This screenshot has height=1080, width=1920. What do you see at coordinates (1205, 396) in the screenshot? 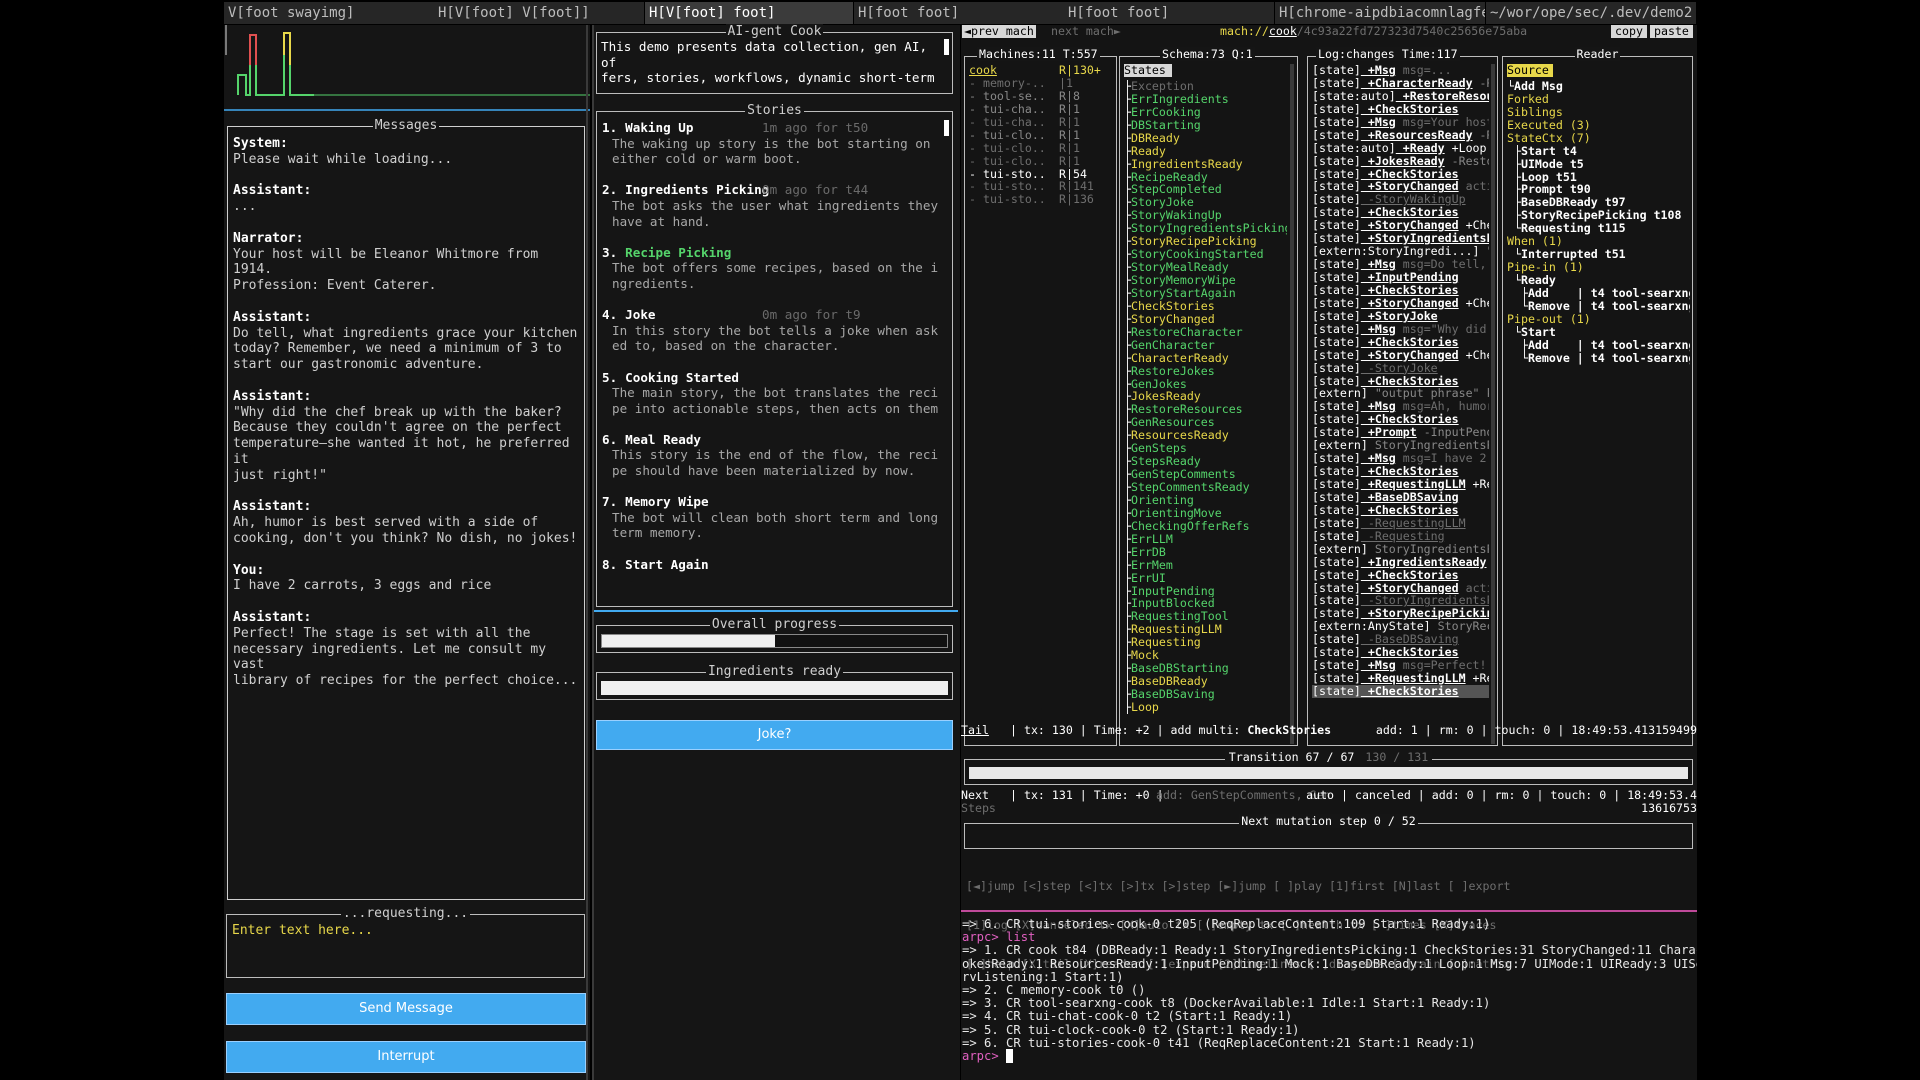
I see `schema-state: ├JokesReady` at bounding box center [1205, 396].